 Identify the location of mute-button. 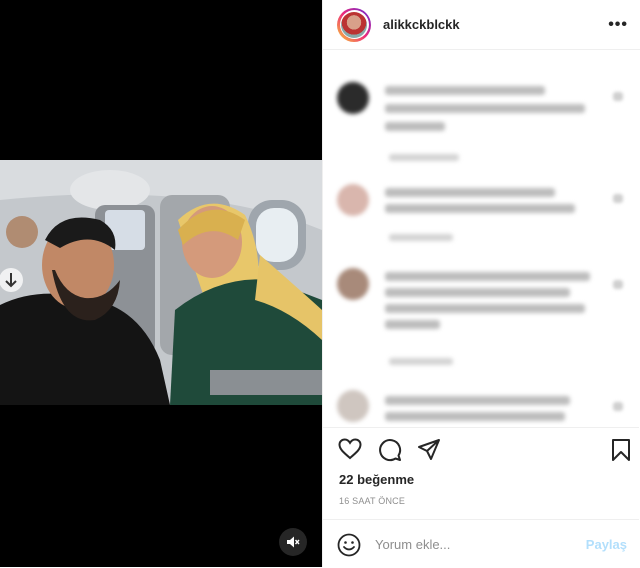
(293, 542).